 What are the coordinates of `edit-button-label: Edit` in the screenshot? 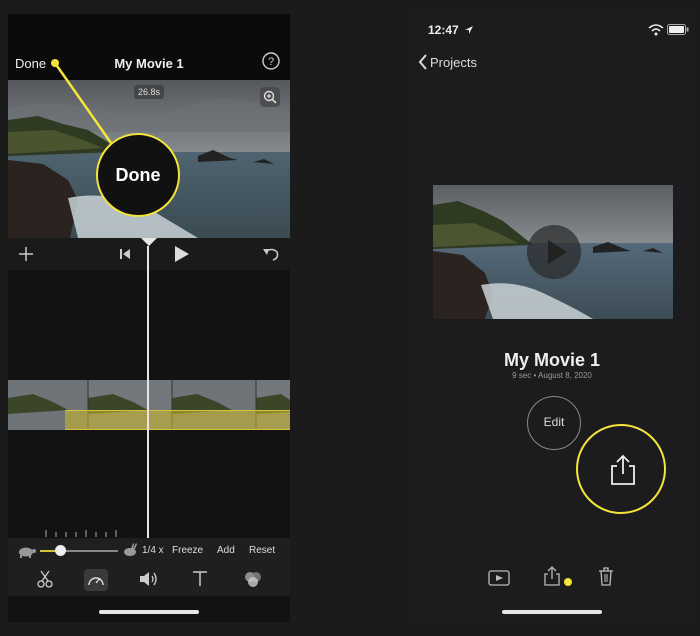 It's located at (554, 422).